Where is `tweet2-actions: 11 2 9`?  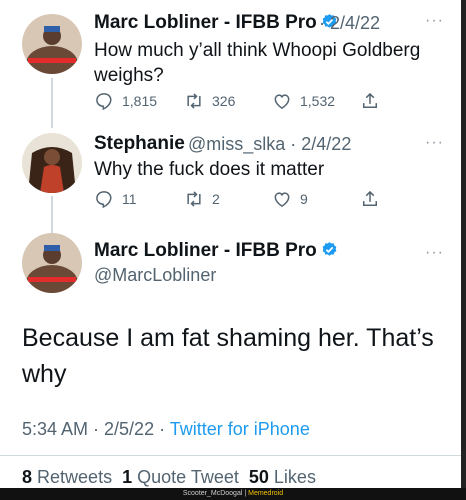
tweet2-actions: 11 2 9 is located at coordinates (241, 199).